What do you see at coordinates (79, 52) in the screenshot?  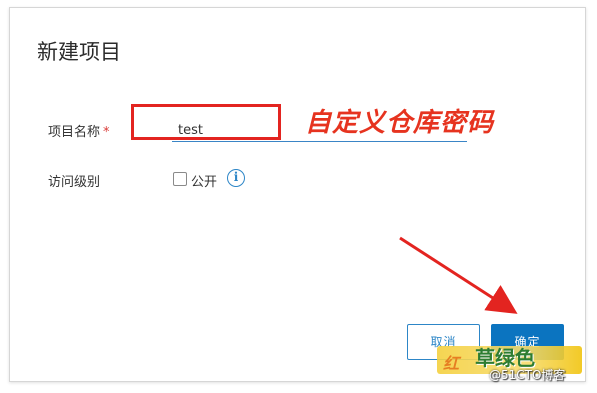 I see `dialog-title: 新建项目` at bounding box center [79, 52].